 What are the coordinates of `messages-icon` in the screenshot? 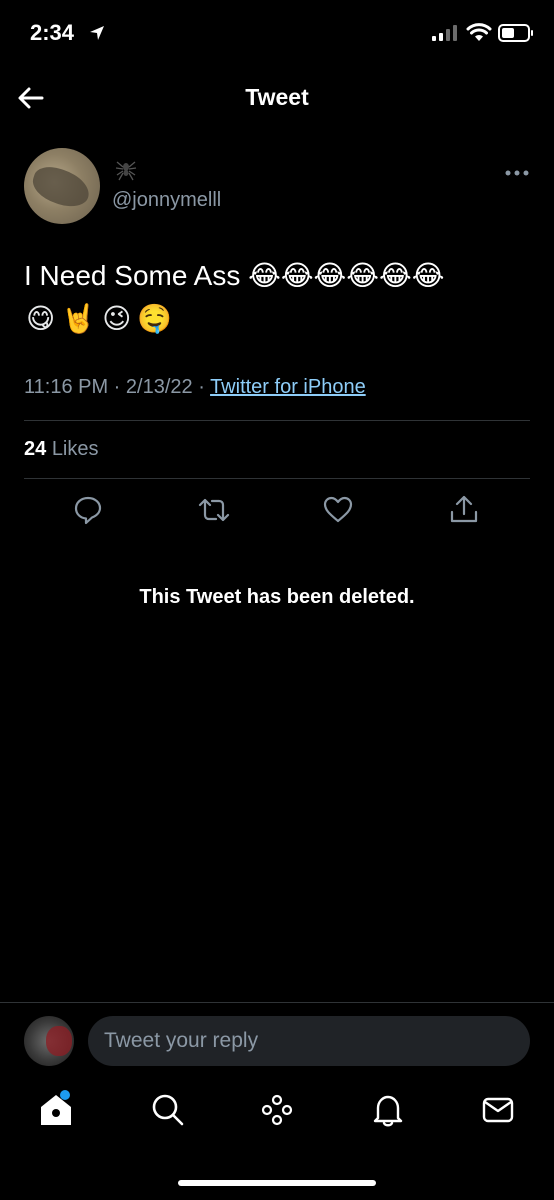 It's located at (498, 1110).